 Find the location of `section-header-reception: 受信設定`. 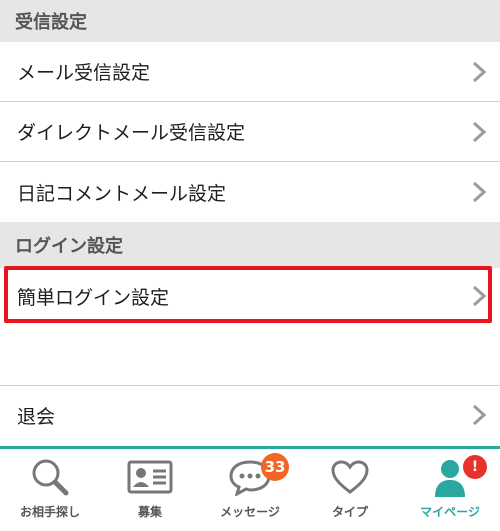

section-header-reception: 受信設定 is located at coordinates (250, 21).